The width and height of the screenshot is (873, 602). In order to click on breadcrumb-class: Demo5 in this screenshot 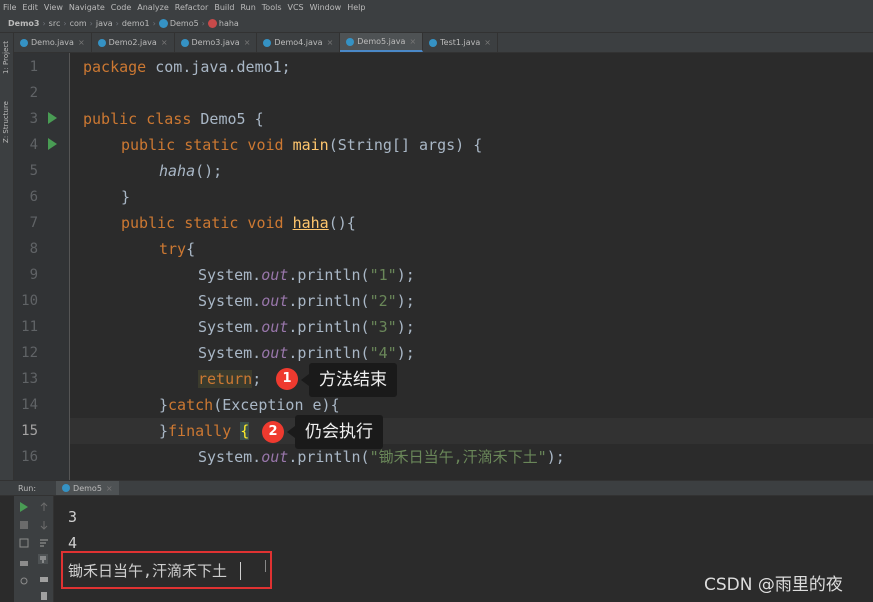, I will do `click(184, 23)`.